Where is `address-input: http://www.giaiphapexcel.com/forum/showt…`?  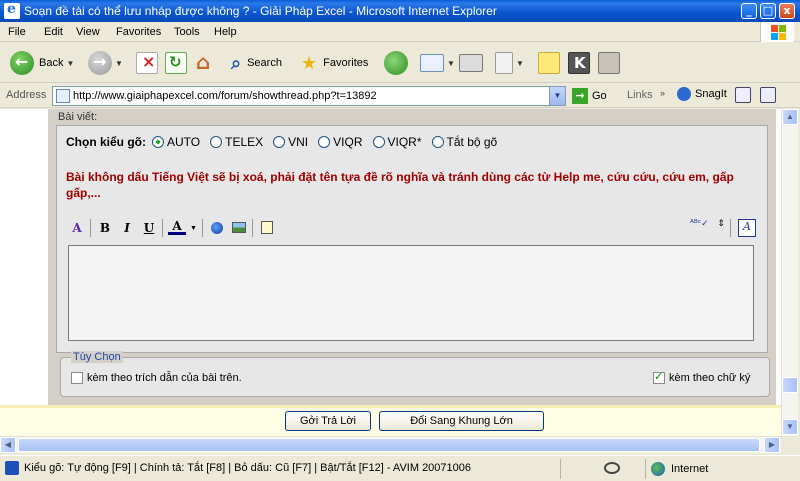 address-input: http://www.giaiphapexcel.com/forum/showt… is located at coordinates (309, 96).